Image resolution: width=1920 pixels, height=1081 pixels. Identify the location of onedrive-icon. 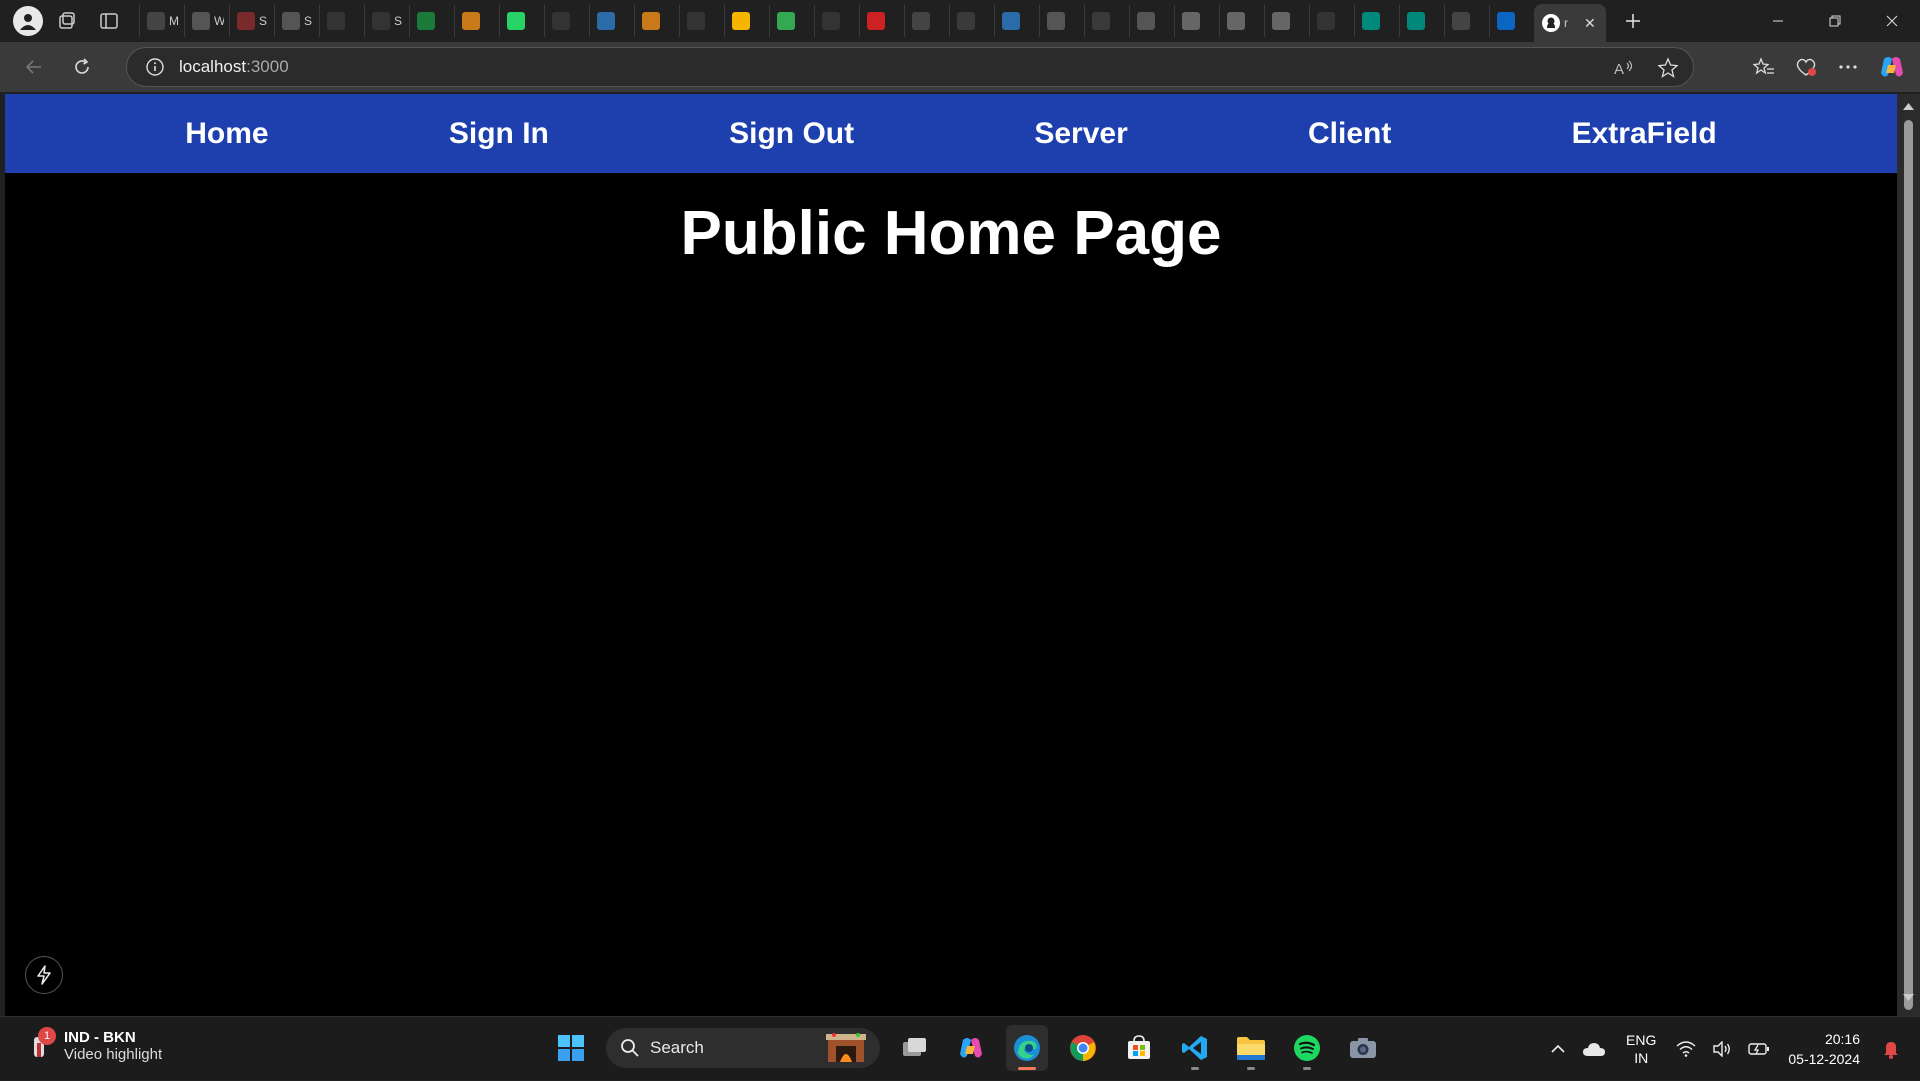
(1594, 1049).